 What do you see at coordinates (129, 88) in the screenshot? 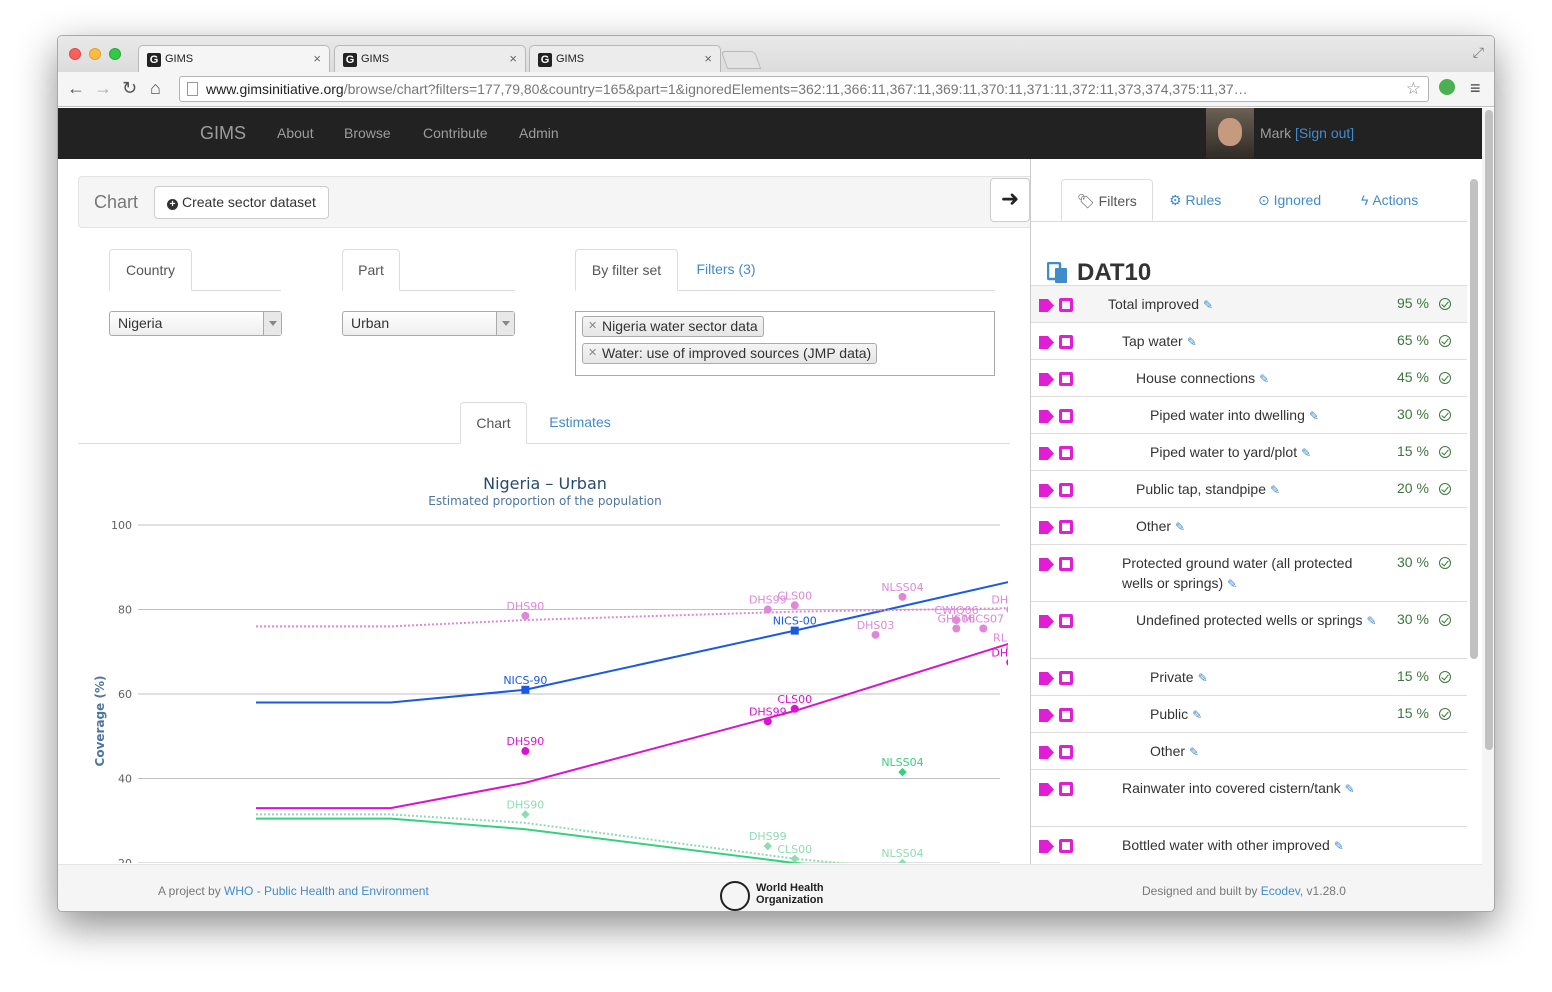
I see `reload-icon: ↻` at bounding box center [129, 88].